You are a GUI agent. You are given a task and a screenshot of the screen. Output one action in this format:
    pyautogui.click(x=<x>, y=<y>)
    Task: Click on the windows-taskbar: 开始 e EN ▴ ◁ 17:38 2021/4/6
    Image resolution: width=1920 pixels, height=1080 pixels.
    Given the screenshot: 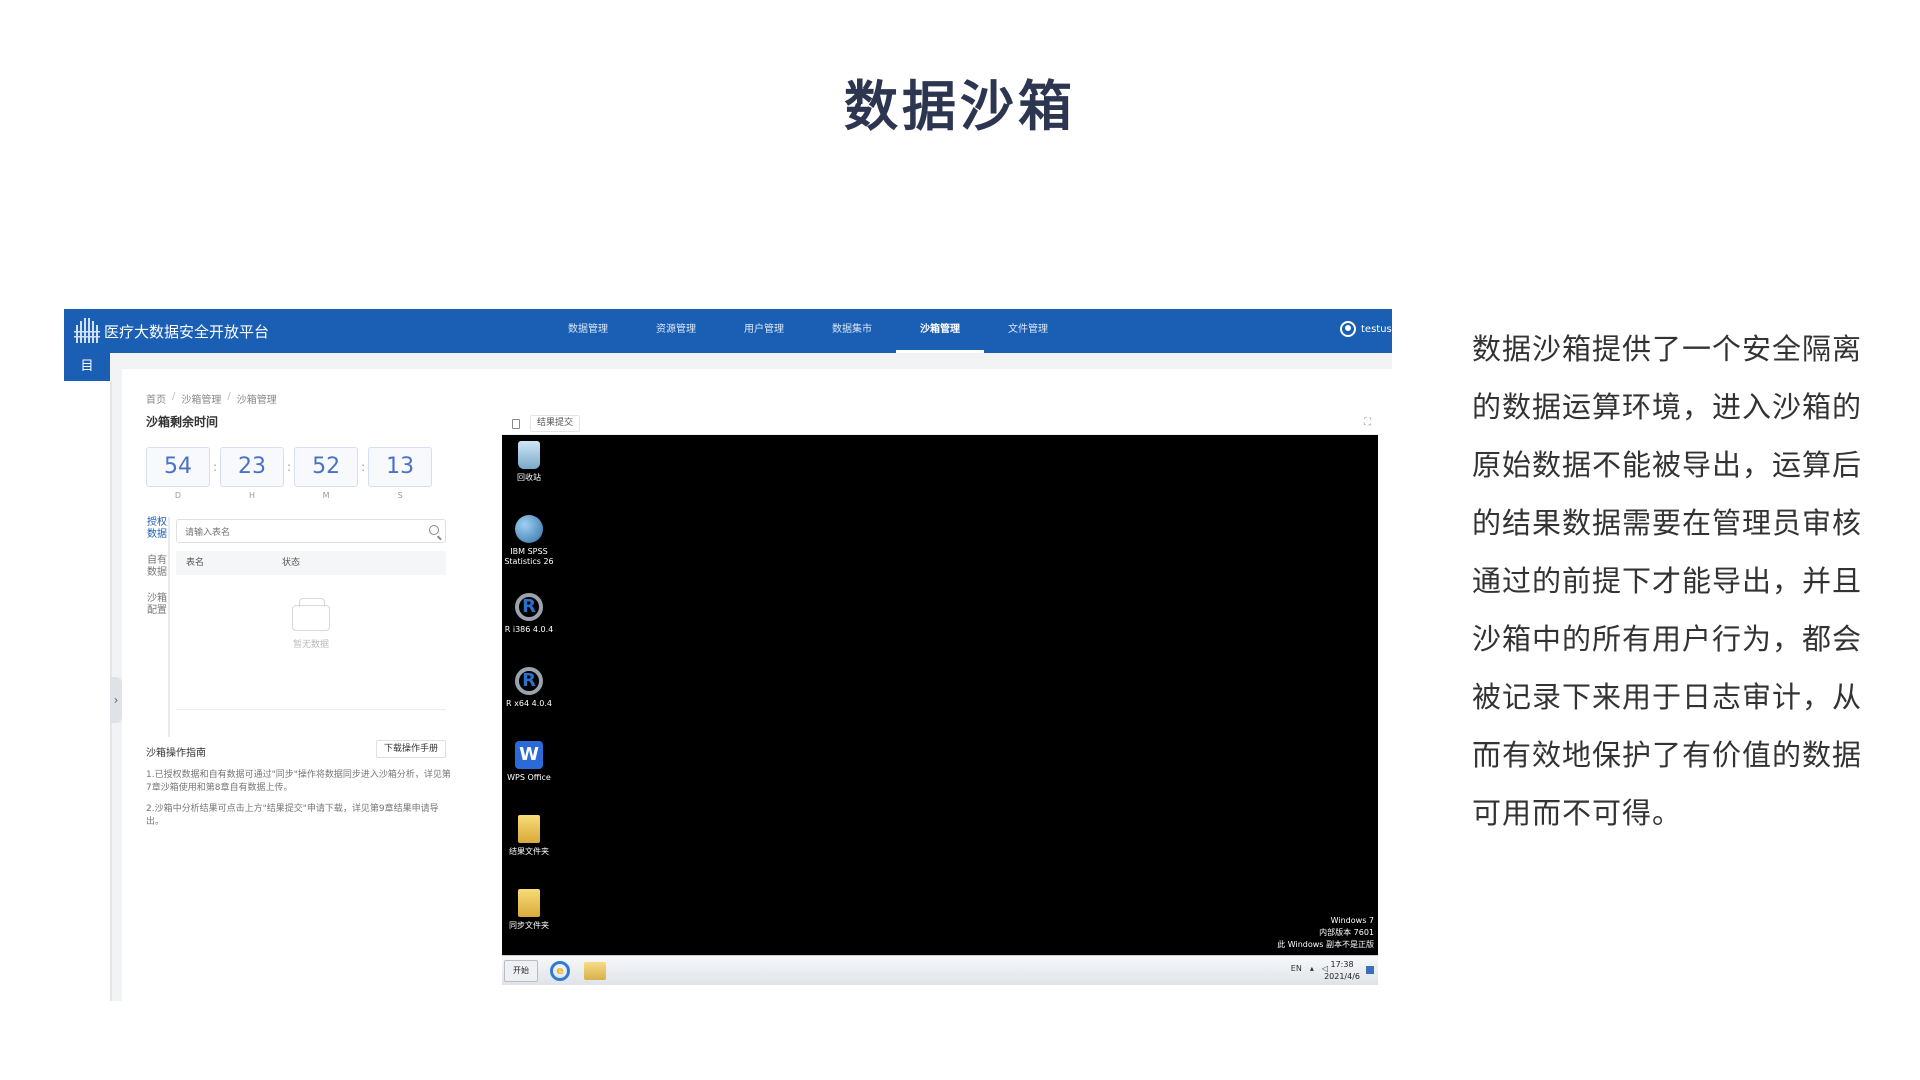 What is the action you would take?
    pyautogui.click(x=940, y=970)
    